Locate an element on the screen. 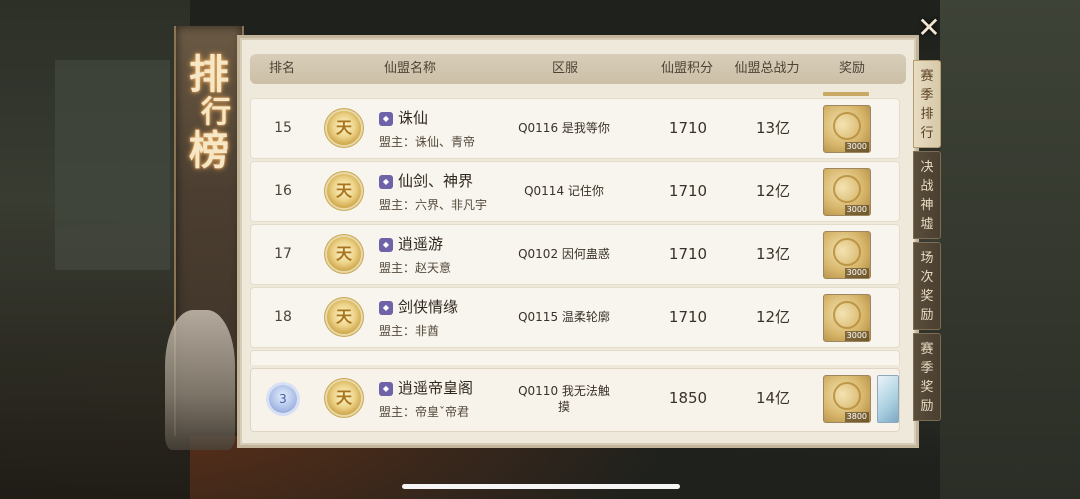 The image size is (1080, 499). guild-leader: 盟主：帝皇ˇ帝君 is located at coordinates (424, 412).